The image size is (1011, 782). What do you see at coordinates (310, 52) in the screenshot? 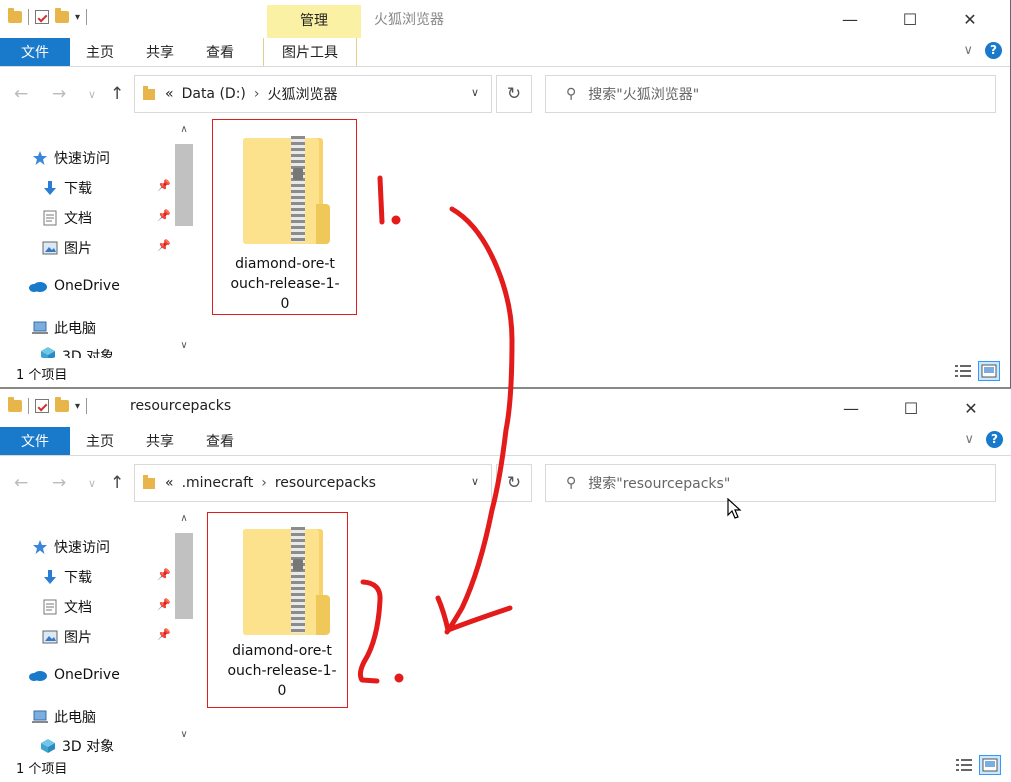
I see `tab-picture-tools: 图片工具` at bounding box center [310, 52].